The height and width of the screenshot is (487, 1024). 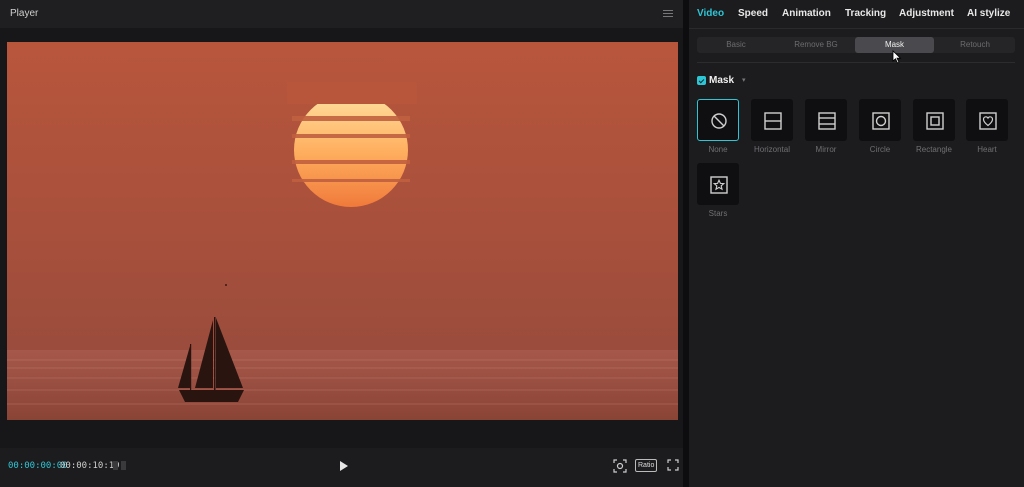 What do you see at coordinates (718, 149) in the screenshot?
I see `mask-option-label: None` at bounding box center [718, 149].